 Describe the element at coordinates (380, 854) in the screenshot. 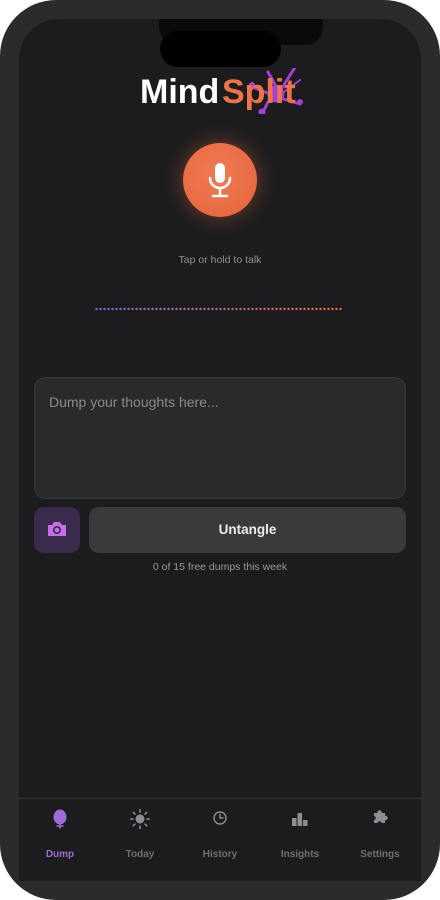

I see `tab-label: Settings` at that location.